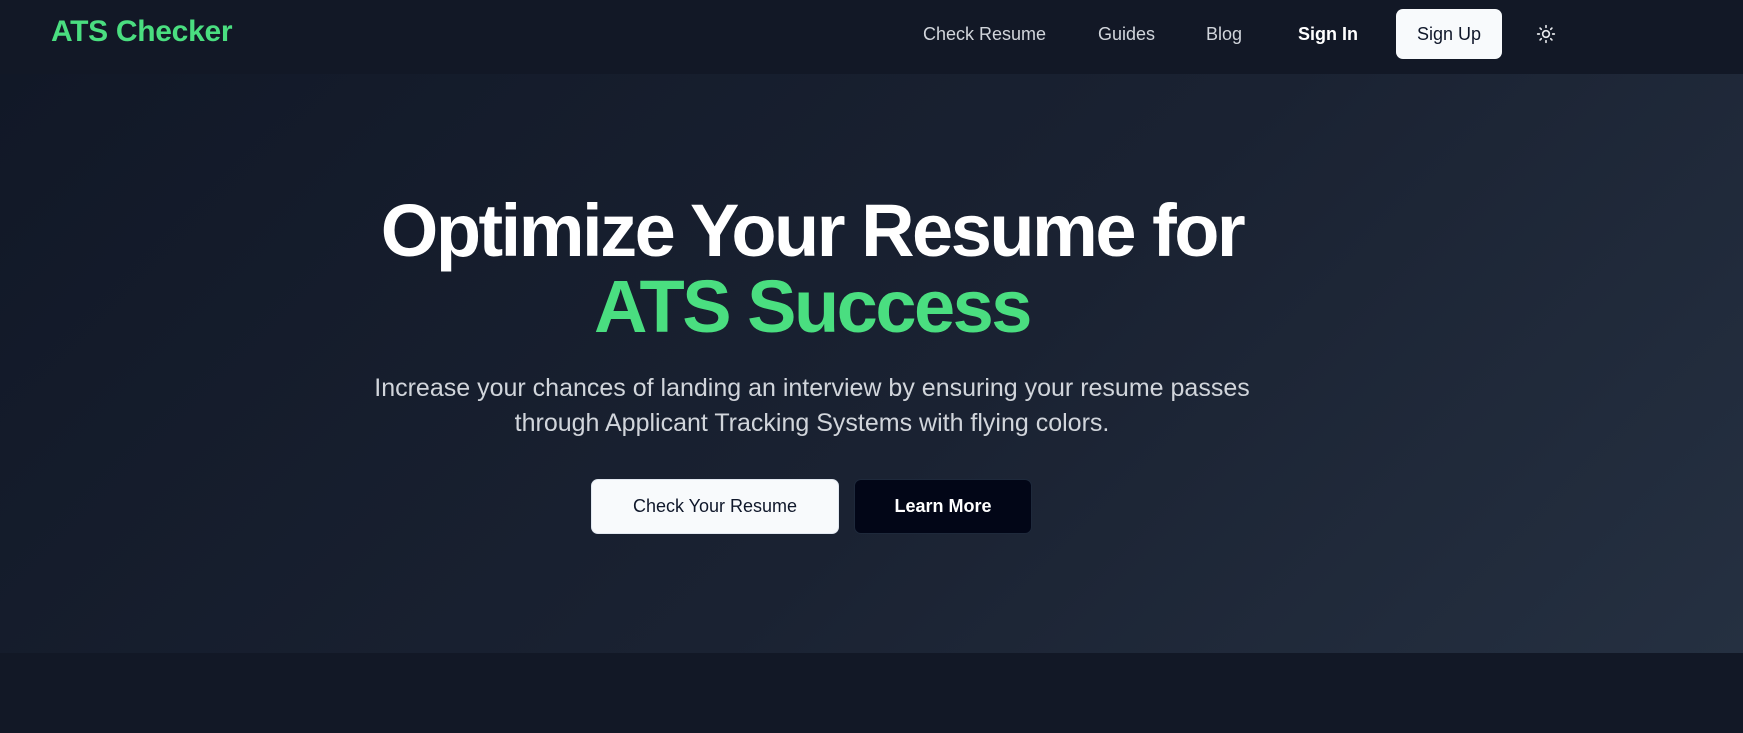 The image size is (1743, 733). Describe the element at coordinates (142, 32) in the screenshot. I see `brand-logo: ATS Checker` at that location.